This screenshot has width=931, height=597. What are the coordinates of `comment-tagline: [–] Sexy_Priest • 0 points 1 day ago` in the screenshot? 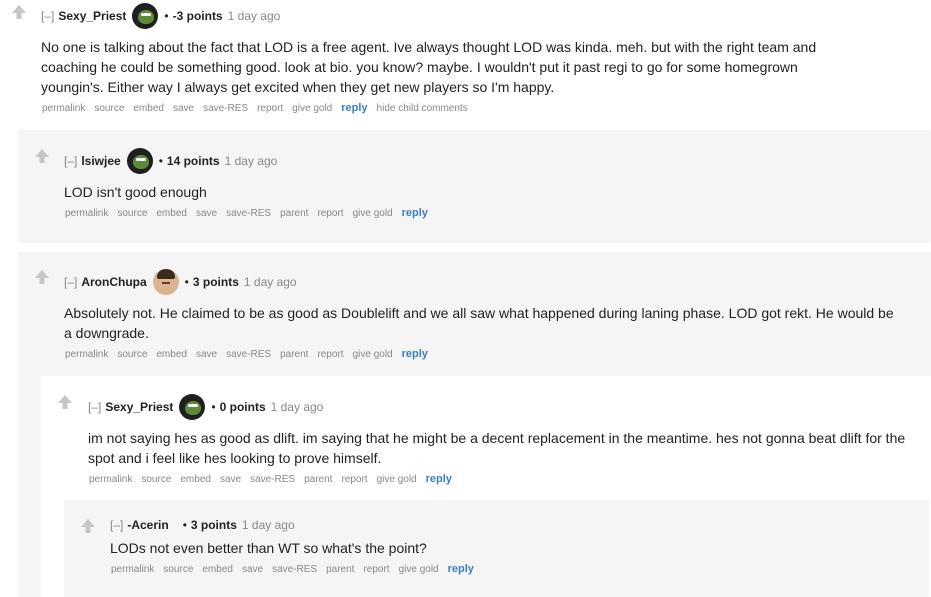 It's located at (205, 407).